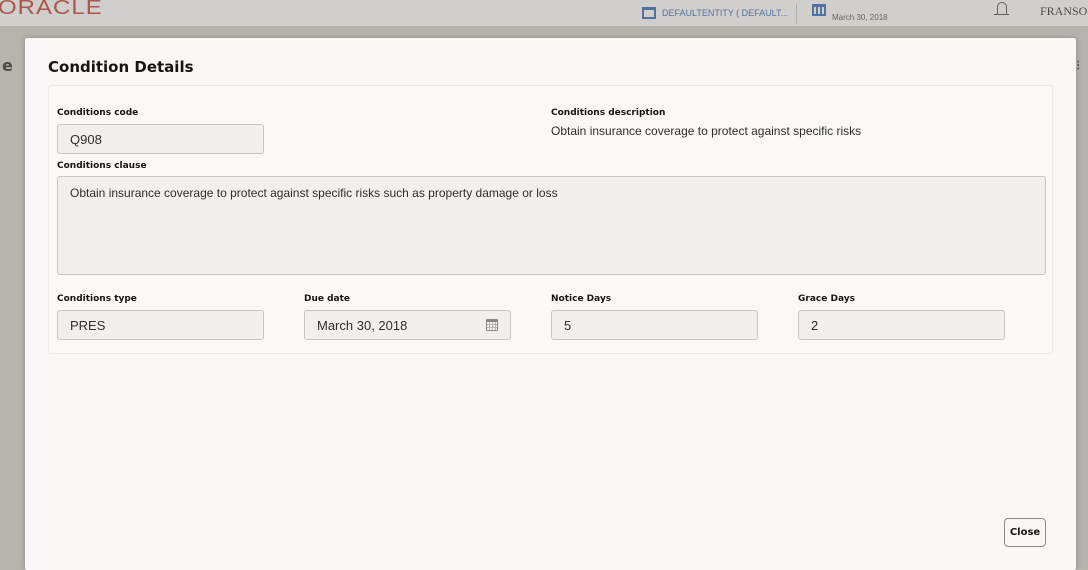  Describe the element at coordinates (492, 325) in the screenshot. I see `calendar-icon` at that location.